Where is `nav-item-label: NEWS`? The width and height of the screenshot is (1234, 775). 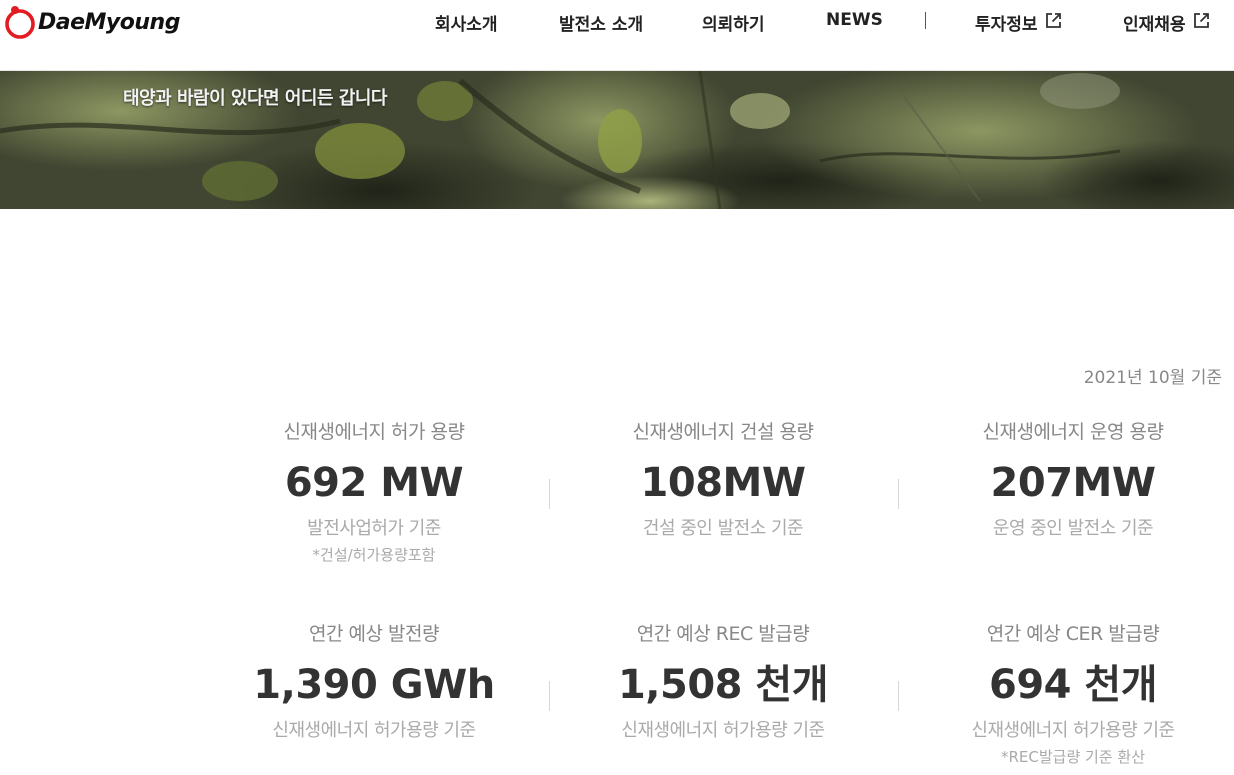 nav-item-label: NEWS is located at coordinates (854, 20).